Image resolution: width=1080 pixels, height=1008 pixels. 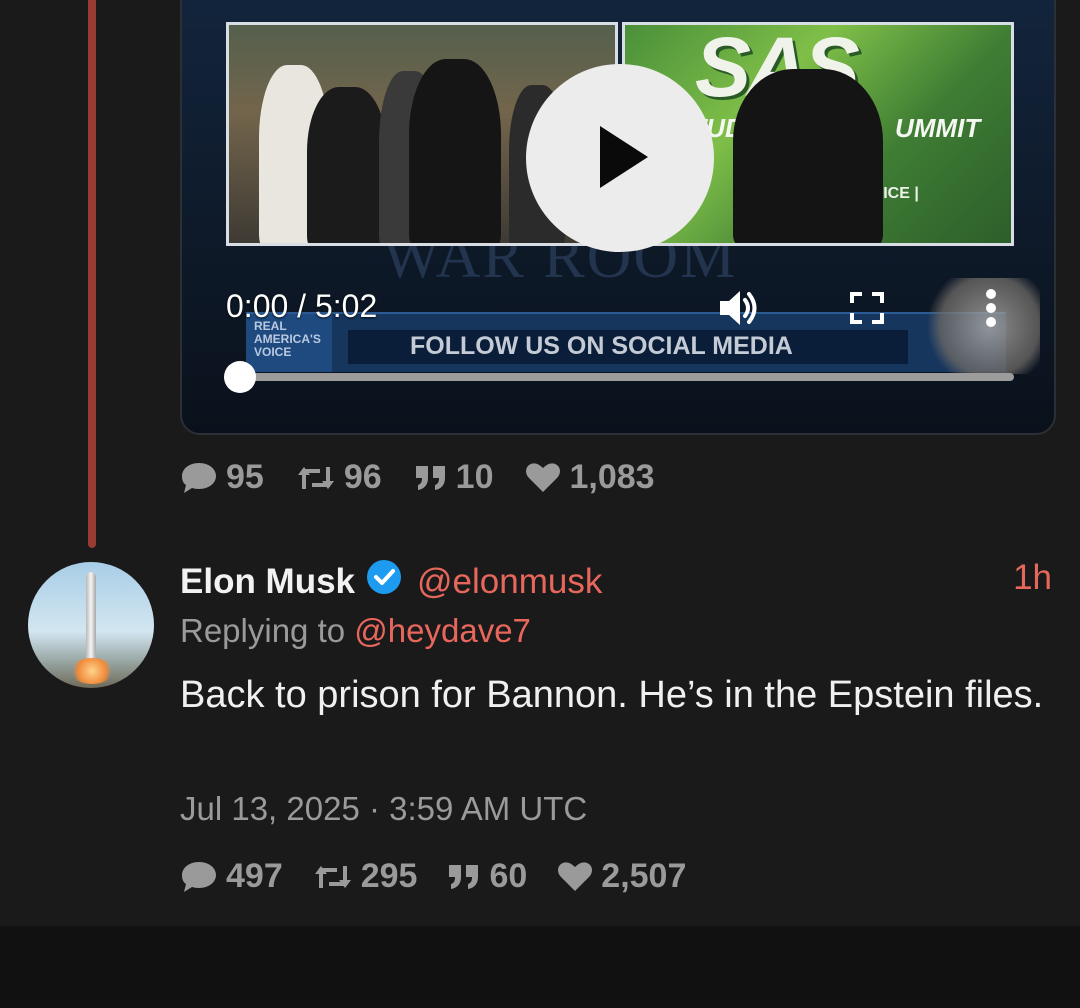 What do you see at coordinates (624, 157) in the screenshot?
I see `play-icon` at bounding box center [624, 157].